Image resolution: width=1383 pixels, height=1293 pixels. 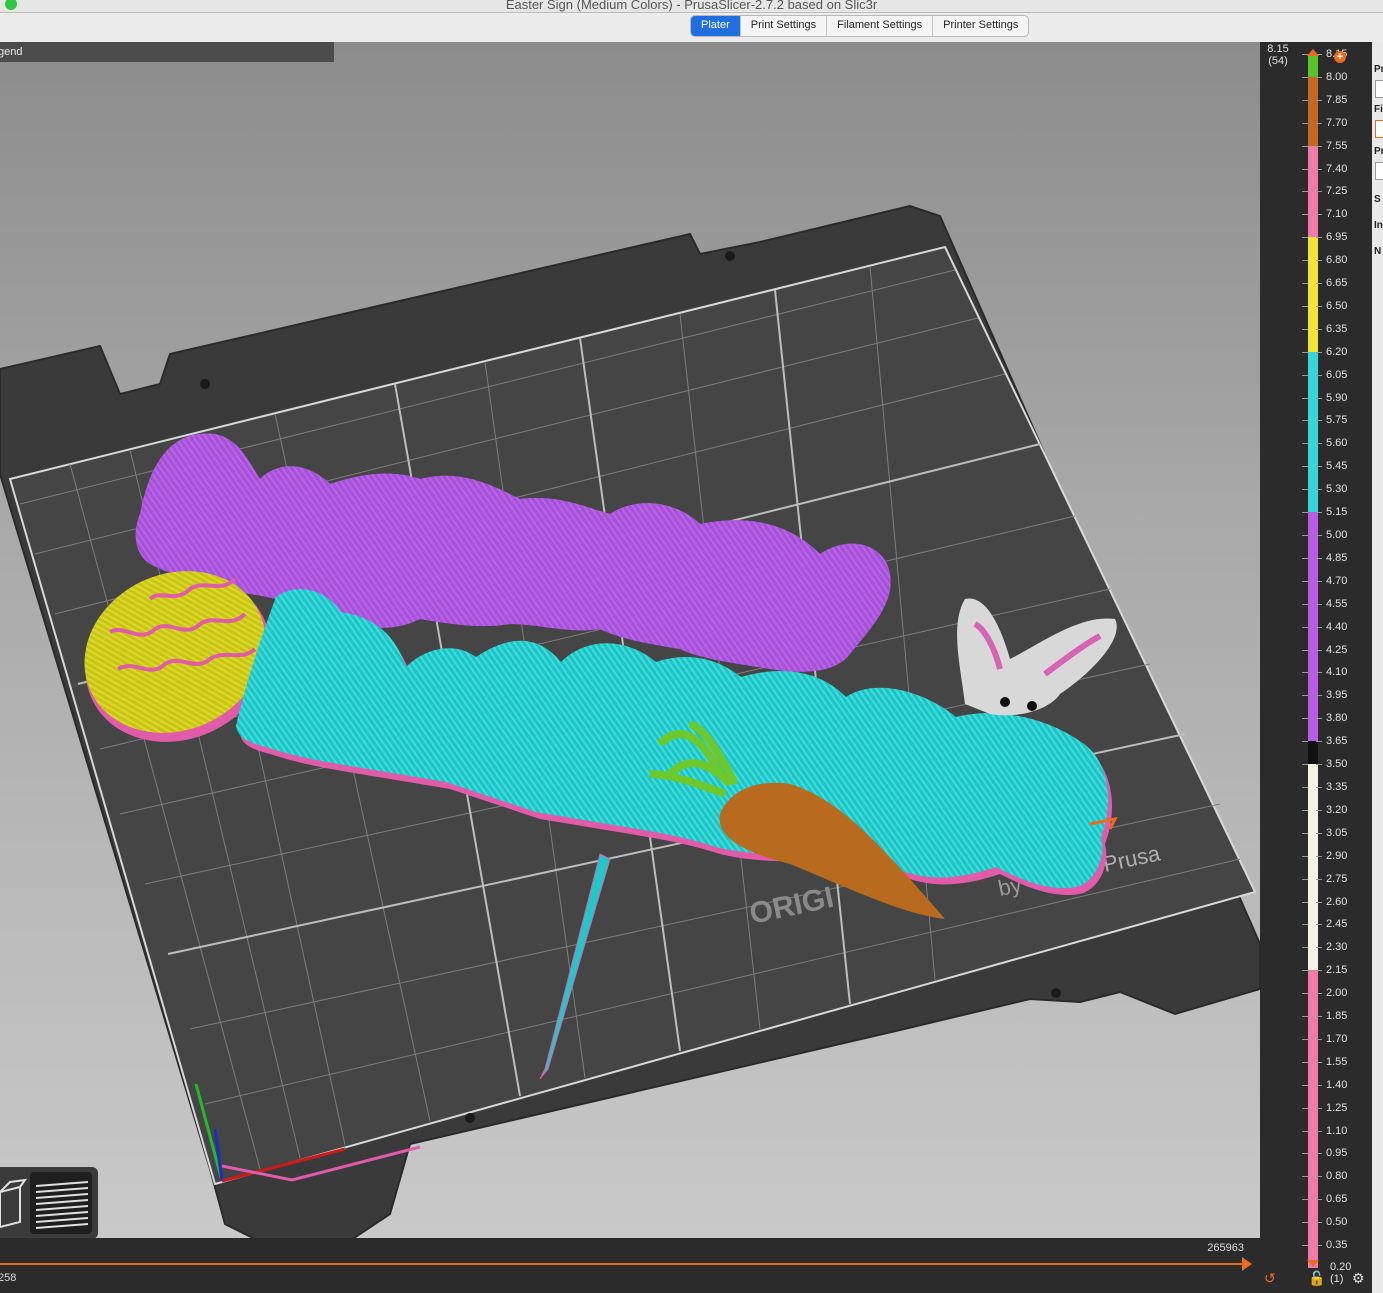 I want to click on layer-tick: 5.00, so click(x=1342, y=535).